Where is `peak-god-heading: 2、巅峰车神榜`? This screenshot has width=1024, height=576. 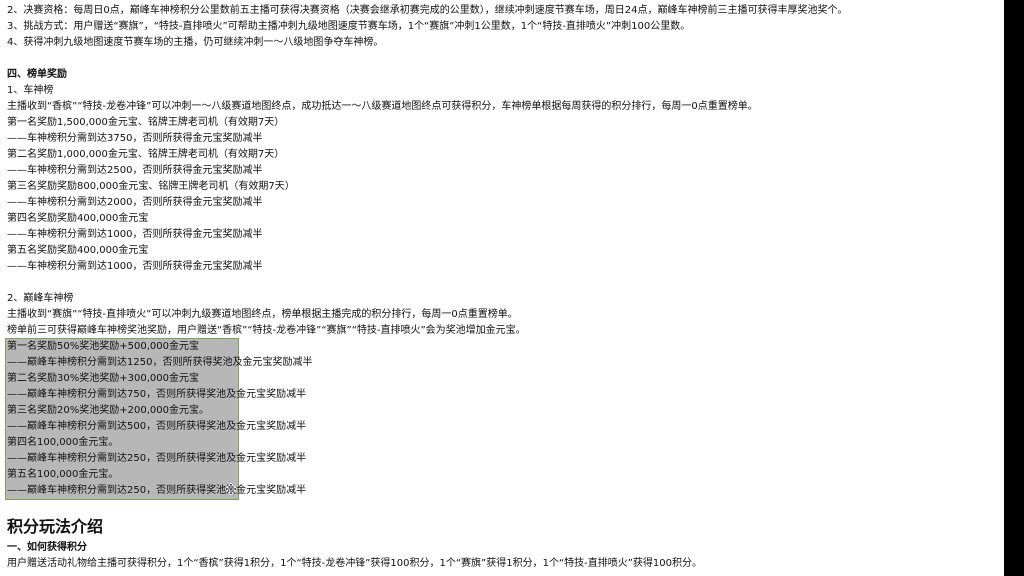
peak-god-heading: 2、巅峰车神榜 is located at coordinates (40, 298).